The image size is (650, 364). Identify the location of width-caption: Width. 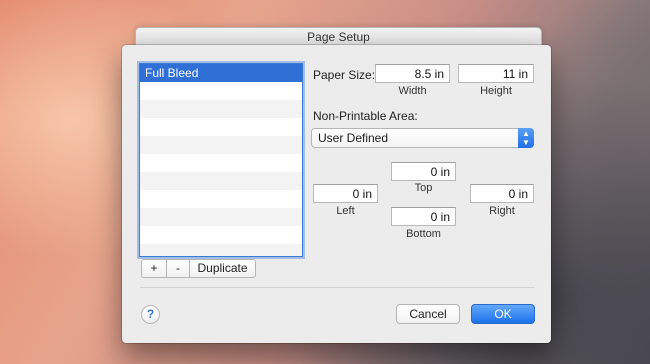
(412, 91).